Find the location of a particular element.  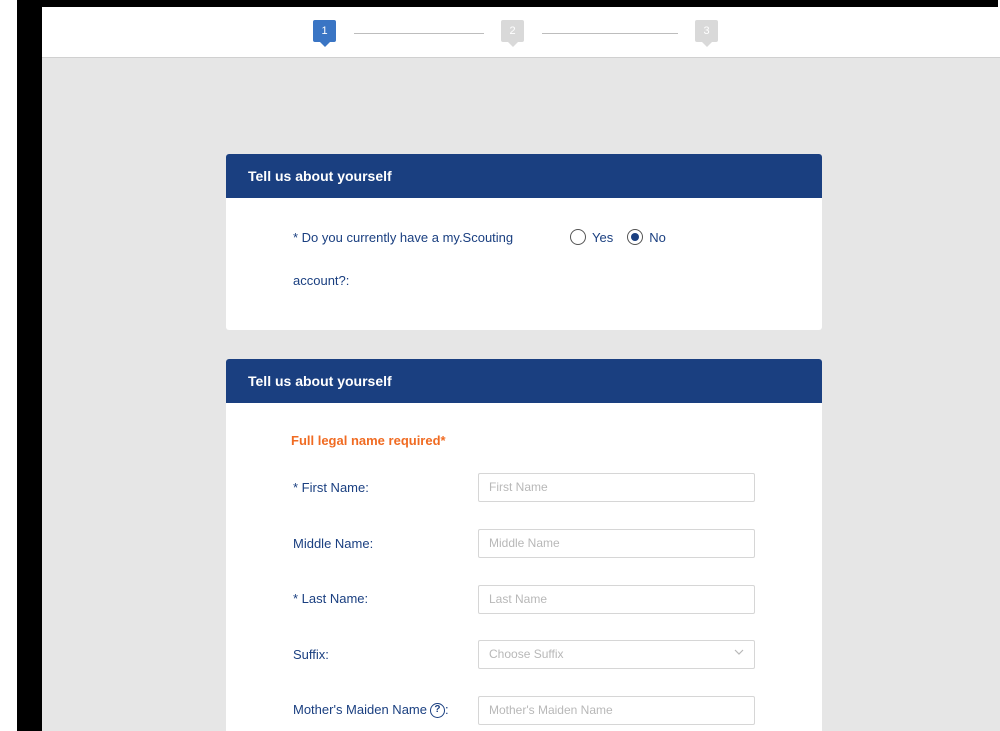

radio-no-label: No is located at coordinates (657, 237).